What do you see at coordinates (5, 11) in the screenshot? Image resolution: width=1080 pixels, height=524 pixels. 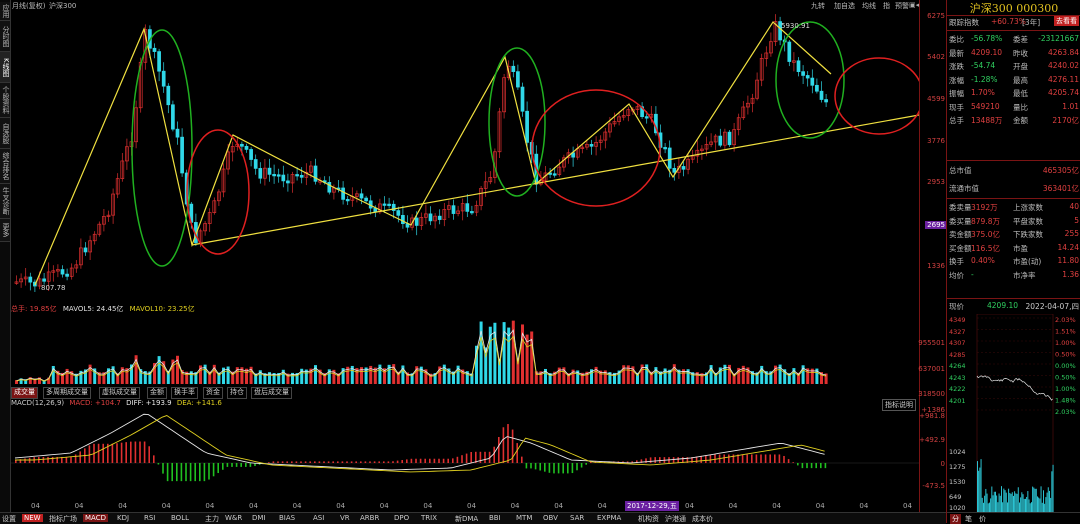 I see `left-tab-0: 应用` at bounding box center [5, 11].